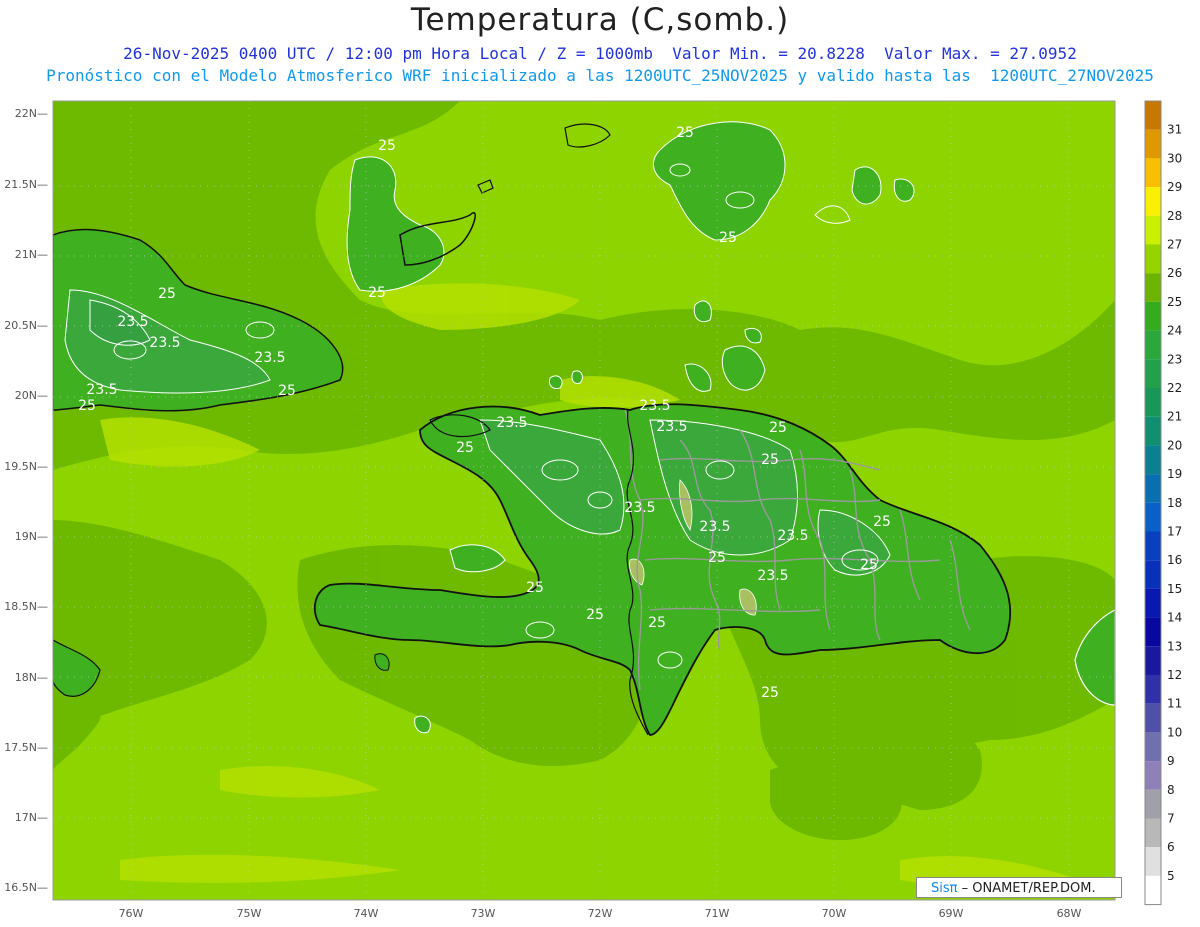 The image size is (1200, 927). What do you see at coordinates (1174, 560) in the screenshot?
I see `colorbar-label: 16` at bounding box center [1174, 560].